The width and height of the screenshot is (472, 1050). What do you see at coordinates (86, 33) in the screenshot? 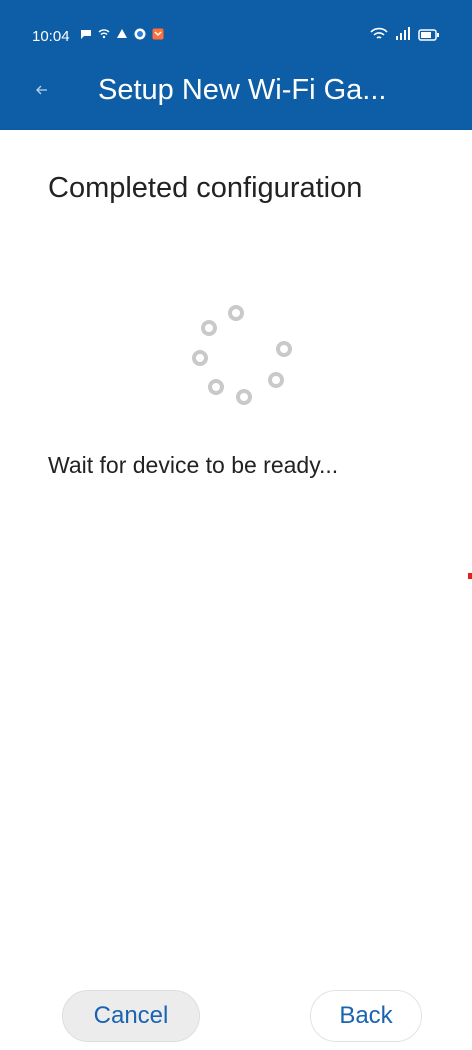
I see `message-icon` at bounding box center [86, 33].